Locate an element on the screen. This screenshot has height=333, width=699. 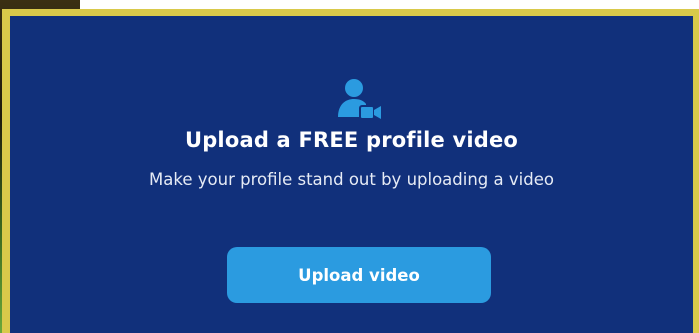
upload-video-title: Upload a FREE profile video is located at coordinates (351, 140).